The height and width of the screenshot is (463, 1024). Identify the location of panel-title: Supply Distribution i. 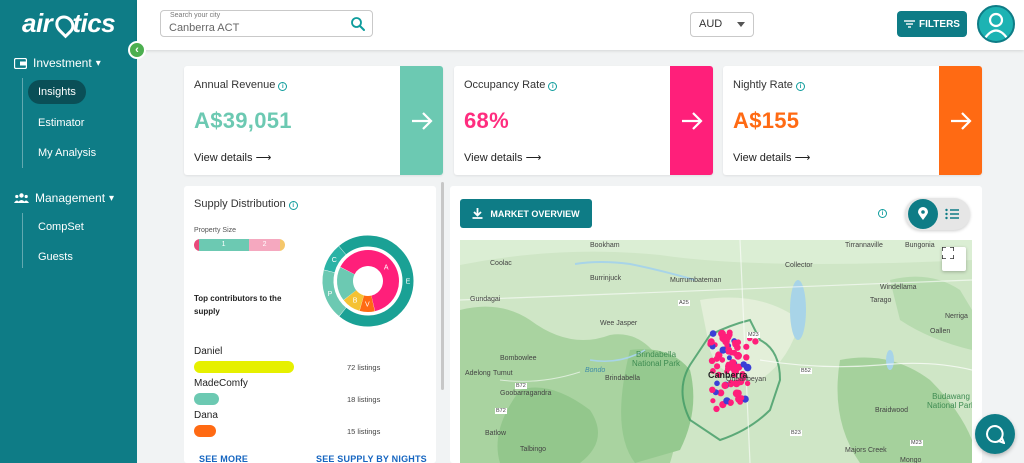
(246, 204).